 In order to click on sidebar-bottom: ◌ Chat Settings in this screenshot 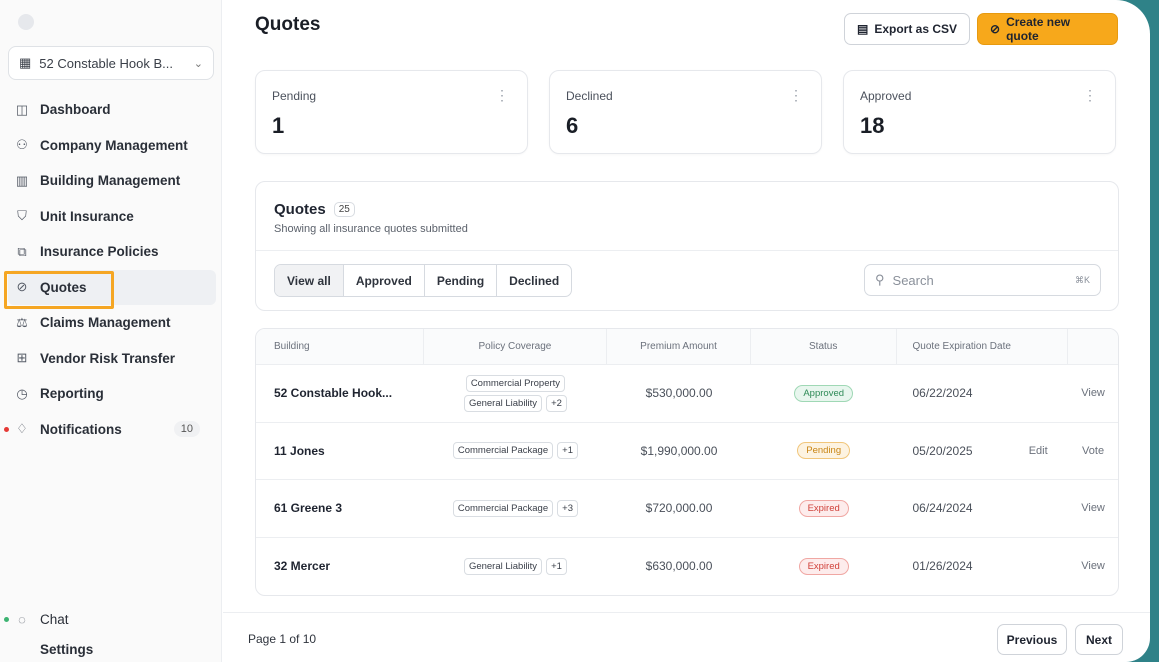, I will do `click(110, 632)`.